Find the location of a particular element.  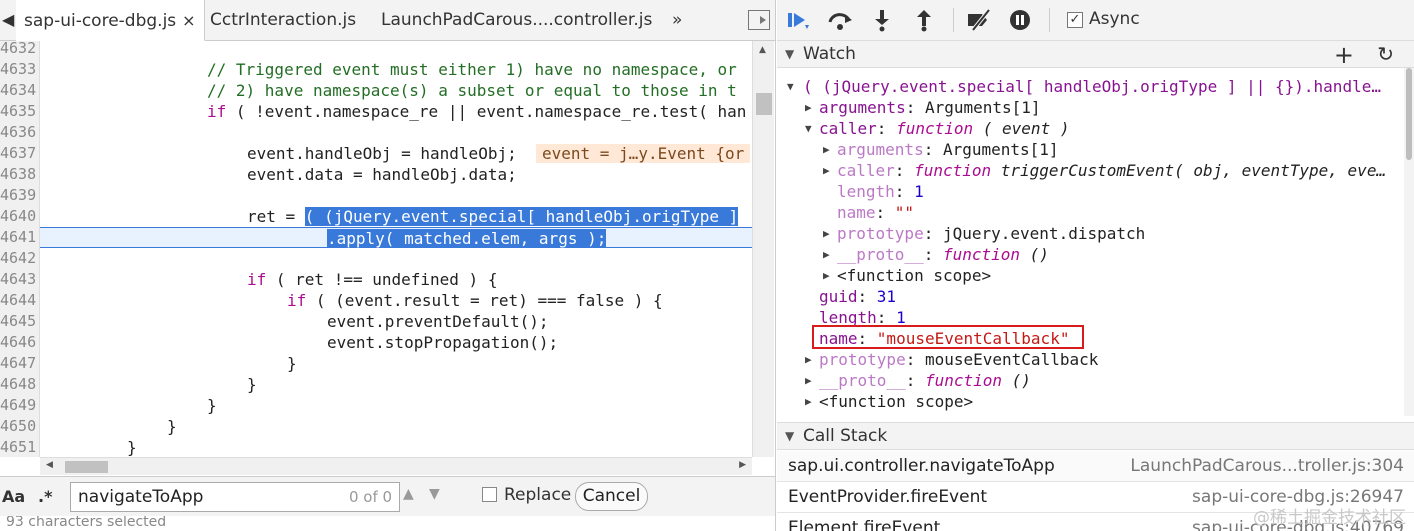

tab-launchpadcarousel: LaunchPadCarous....controller.js is located at coordinates (516, 20).